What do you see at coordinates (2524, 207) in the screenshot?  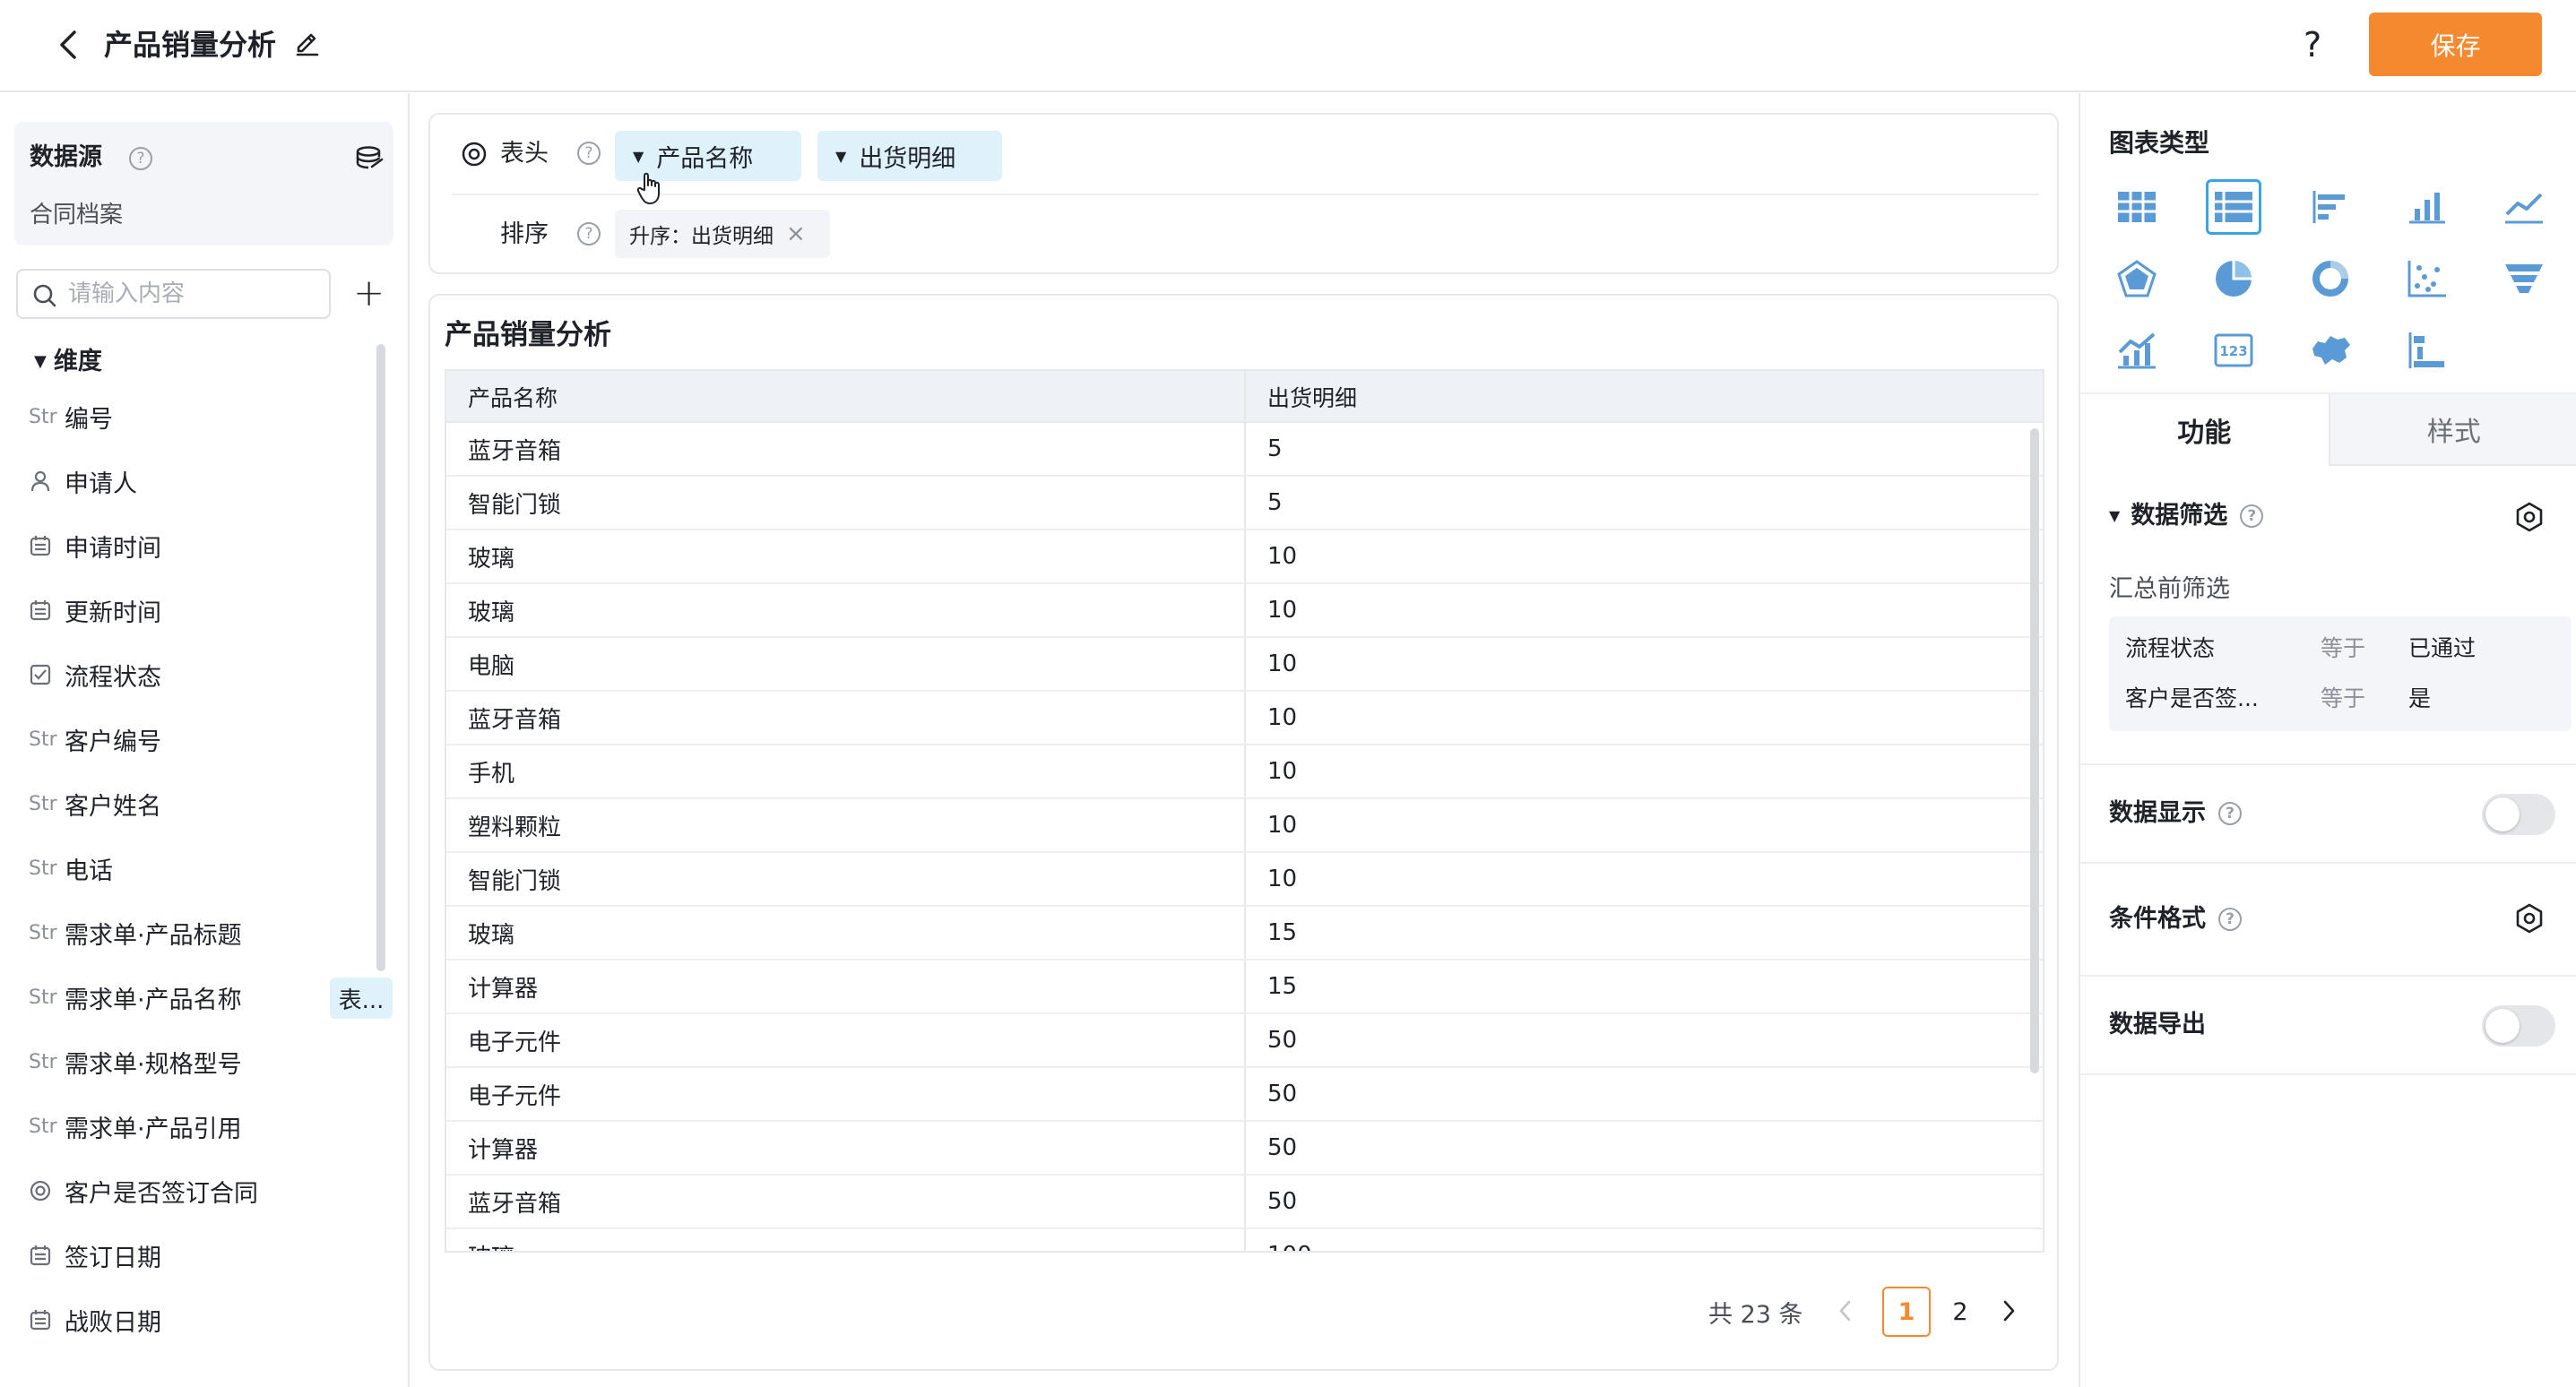 I see `line-chart-icon` at bounding box center [2524, 207].